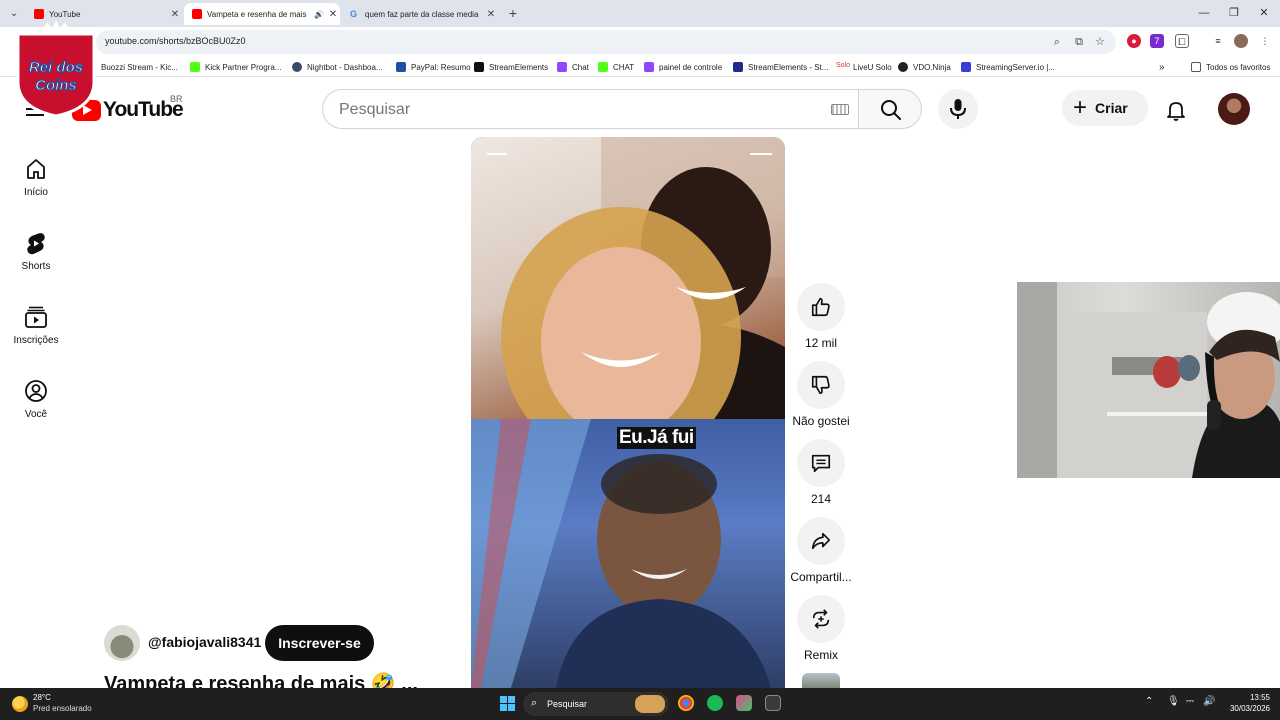 This screenshot has width=1280, height=720. Describe the element at coordinates (843, 67) in the screenshot. I see `liveu-icon: Solo` at that location.